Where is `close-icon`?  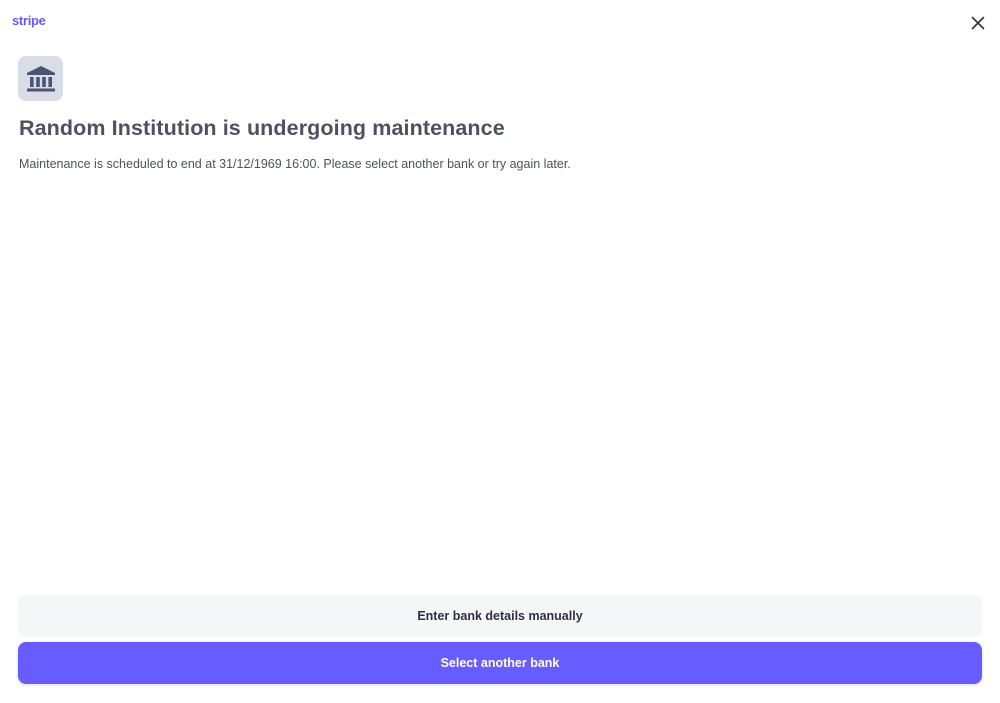 close-icon is located at coordinates (978, 23).